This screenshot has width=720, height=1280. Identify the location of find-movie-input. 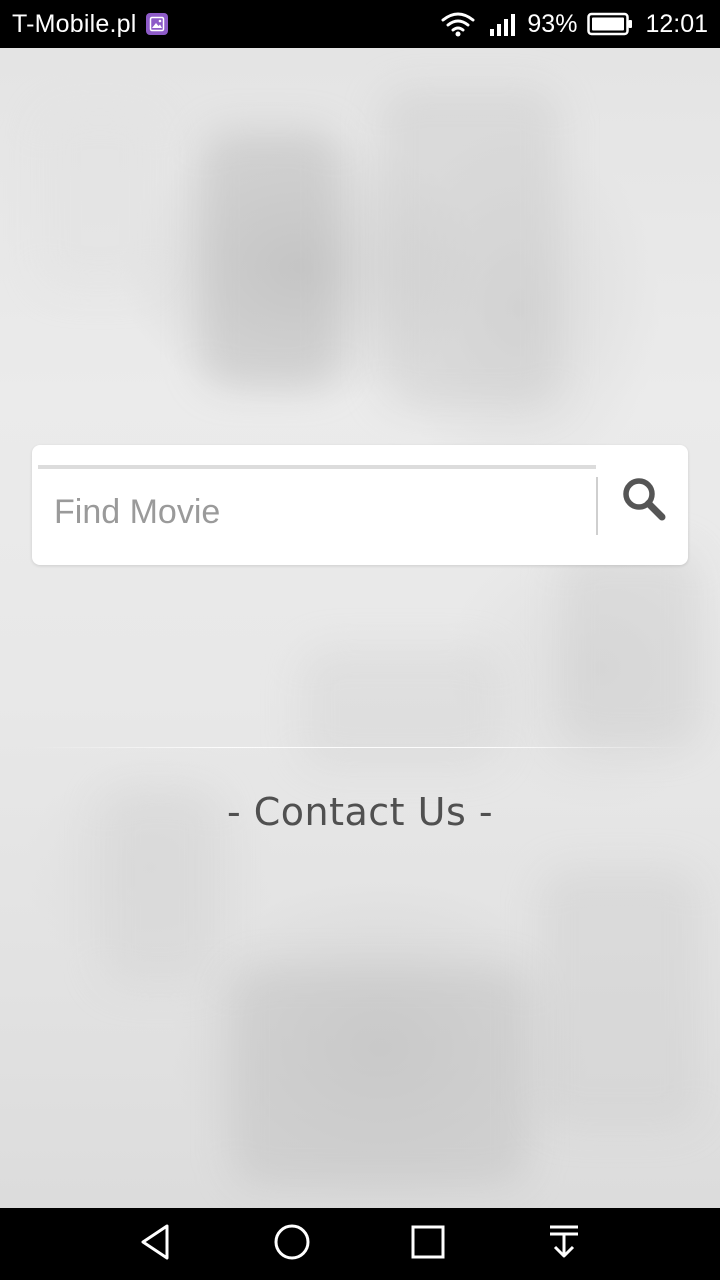
(317, 510).